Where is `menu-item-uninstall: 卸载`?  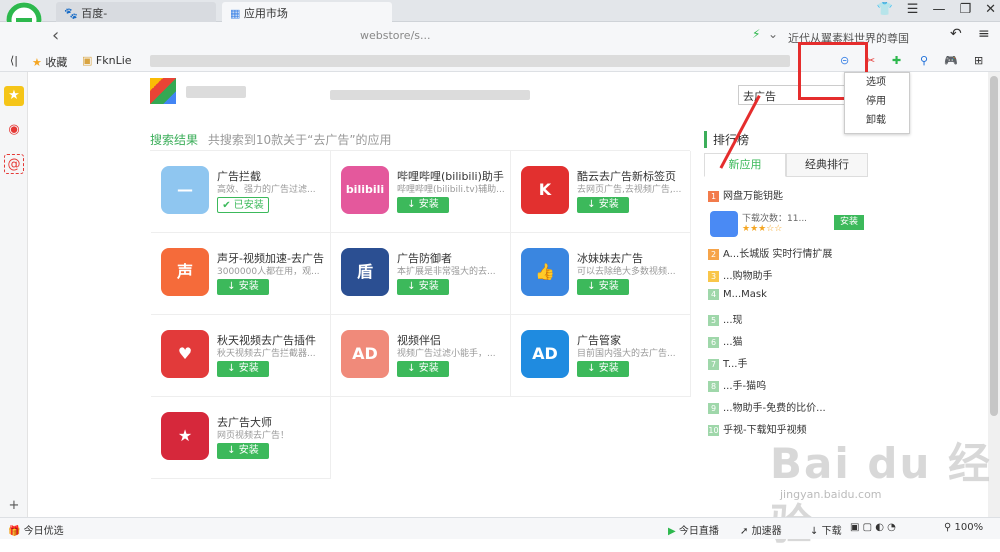 menu-item-uninstall: 卸载 is located at coordinates (877, 120).